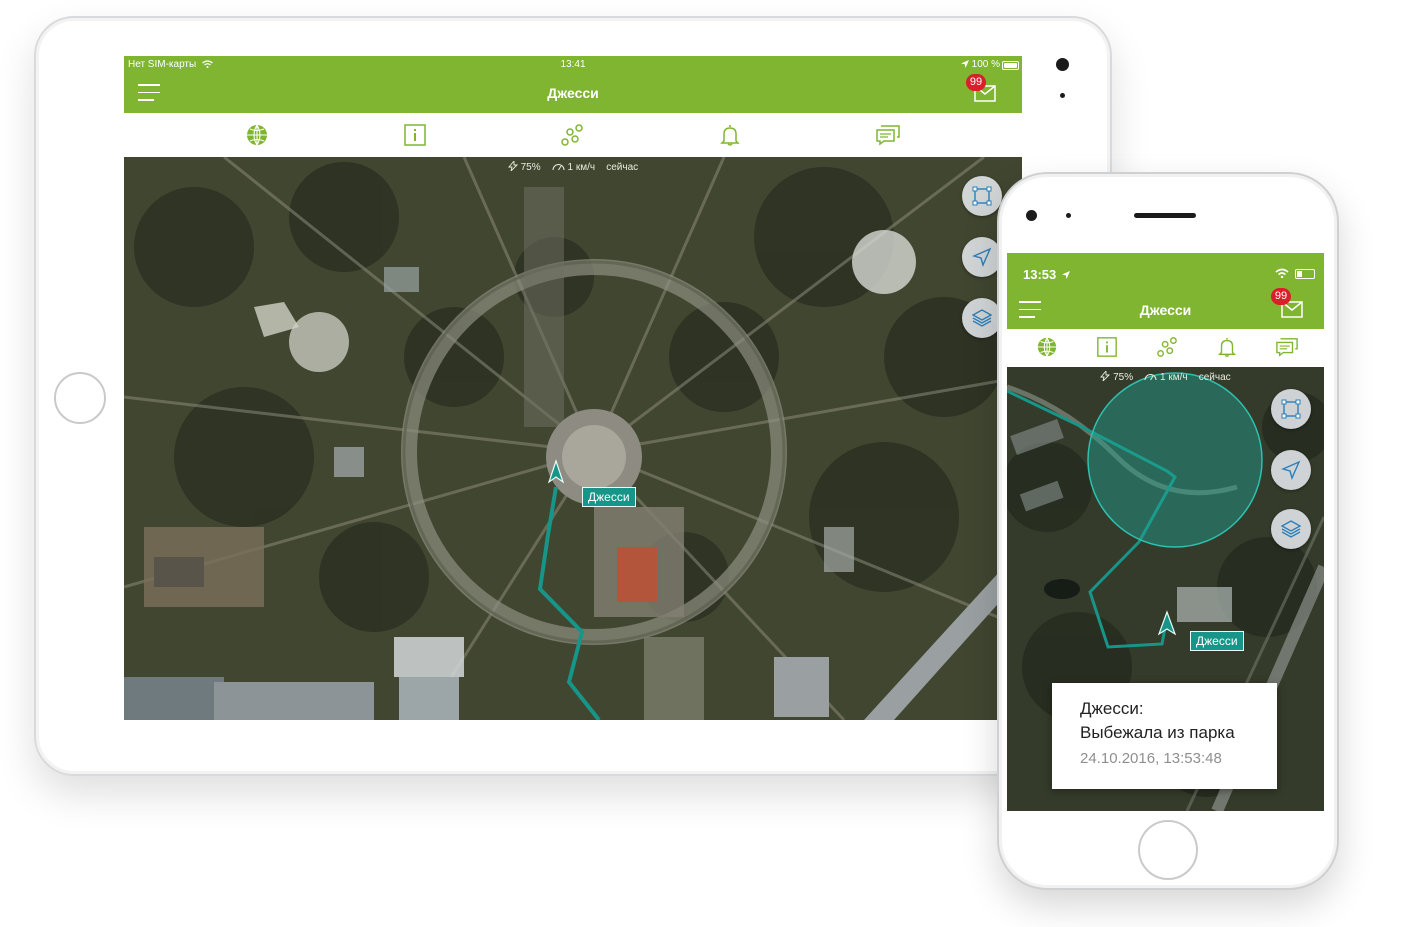 Image resolution: width=1411 pixels, height=927 pixels. What do you see at coordinates (1062, 64) in the screenshot?
I see `tablet-camera` at bounding box center [1062, 64].